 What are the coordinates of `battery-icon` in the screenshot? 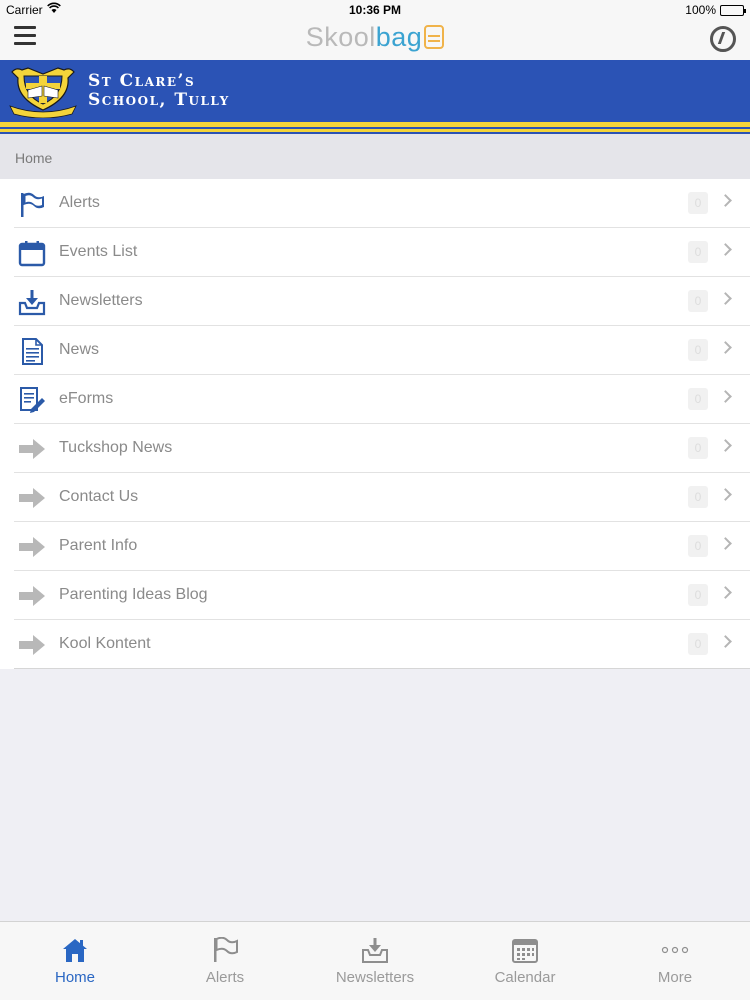 It's located at (733, 10).